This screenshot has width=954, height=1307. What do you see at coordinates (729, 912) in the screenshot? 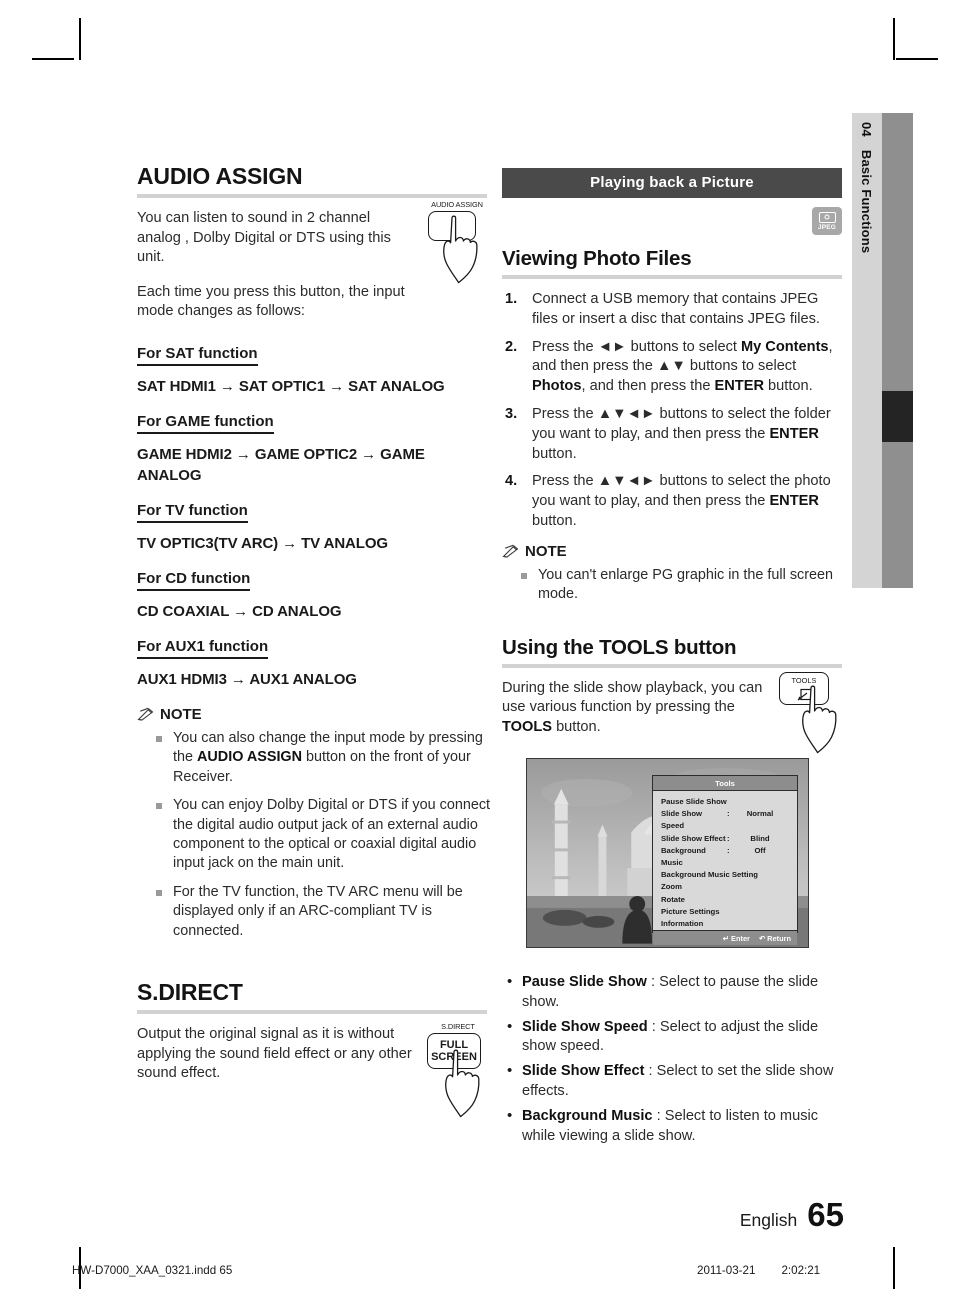
I see `osd-row: Picture Settings` at bounding box center [729, 912].